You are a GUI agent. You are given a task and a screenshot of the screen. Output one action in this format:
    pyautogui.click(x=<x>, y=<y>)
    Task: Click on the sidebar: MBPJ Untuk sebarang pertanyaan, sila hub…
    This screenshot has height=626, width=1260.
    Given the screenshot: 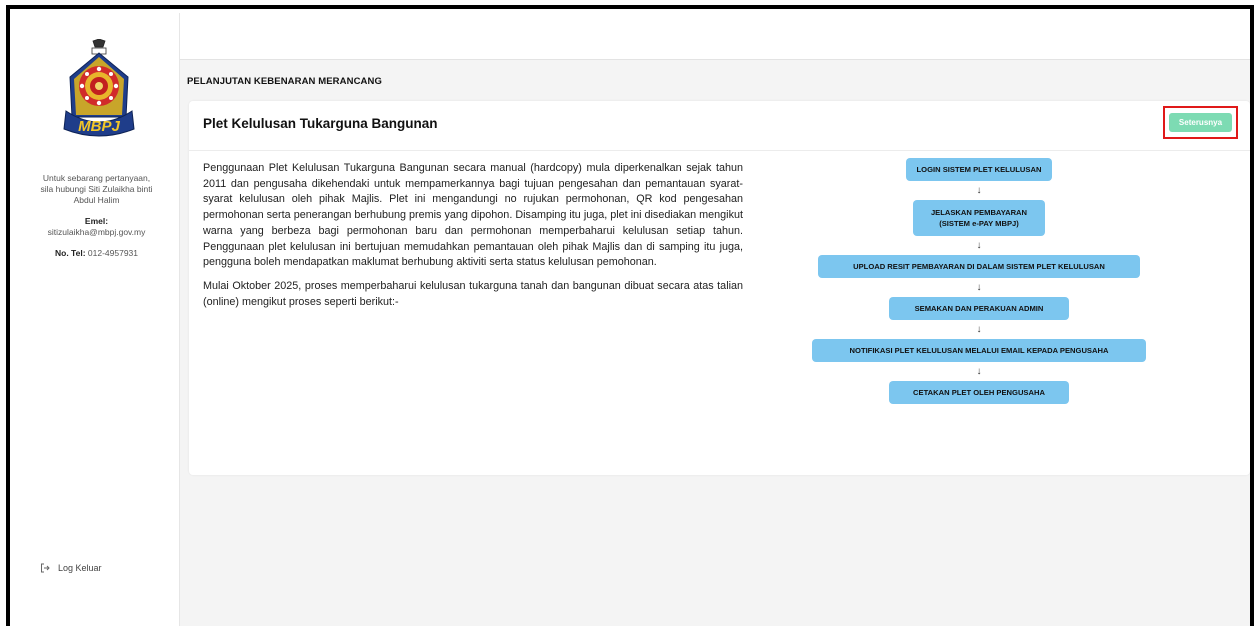 What is the action you would take?
    pyautogui.click(x=97, y=319)
    